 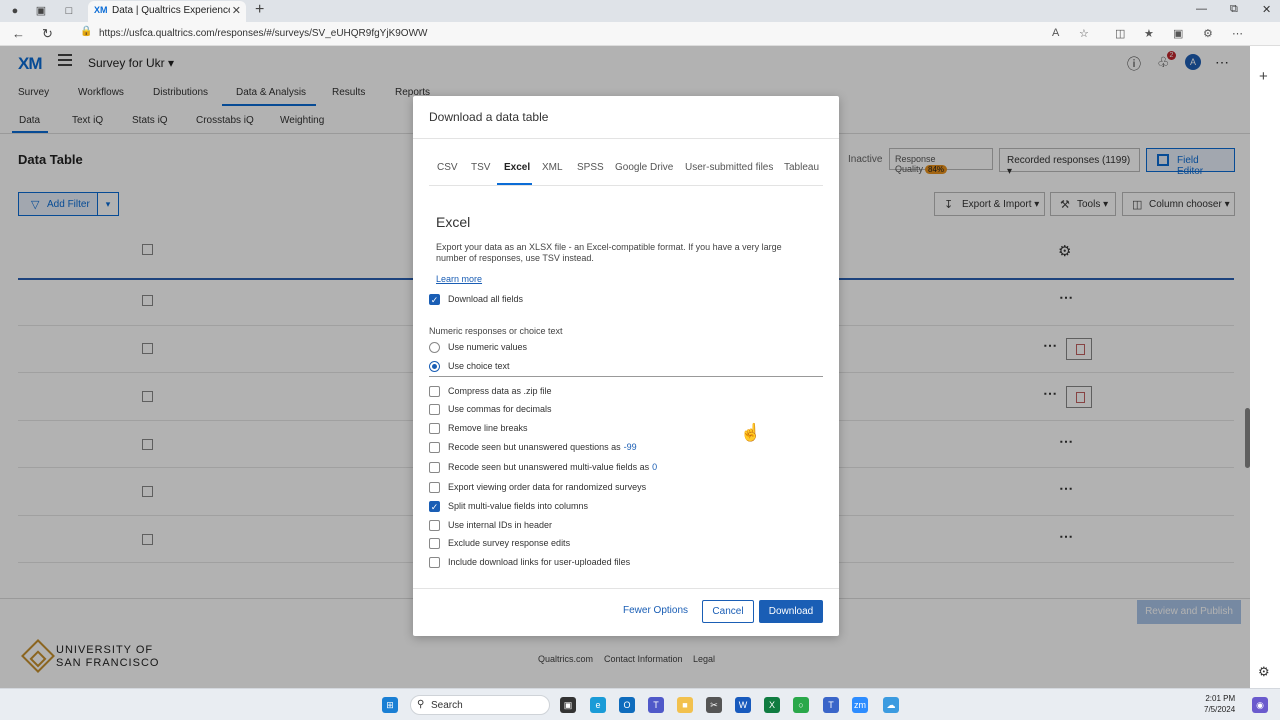 What do you see at coordinates (860, 705) in the screenshot?
I see `zoom-icon: zm` at bounding box center [860, 705].